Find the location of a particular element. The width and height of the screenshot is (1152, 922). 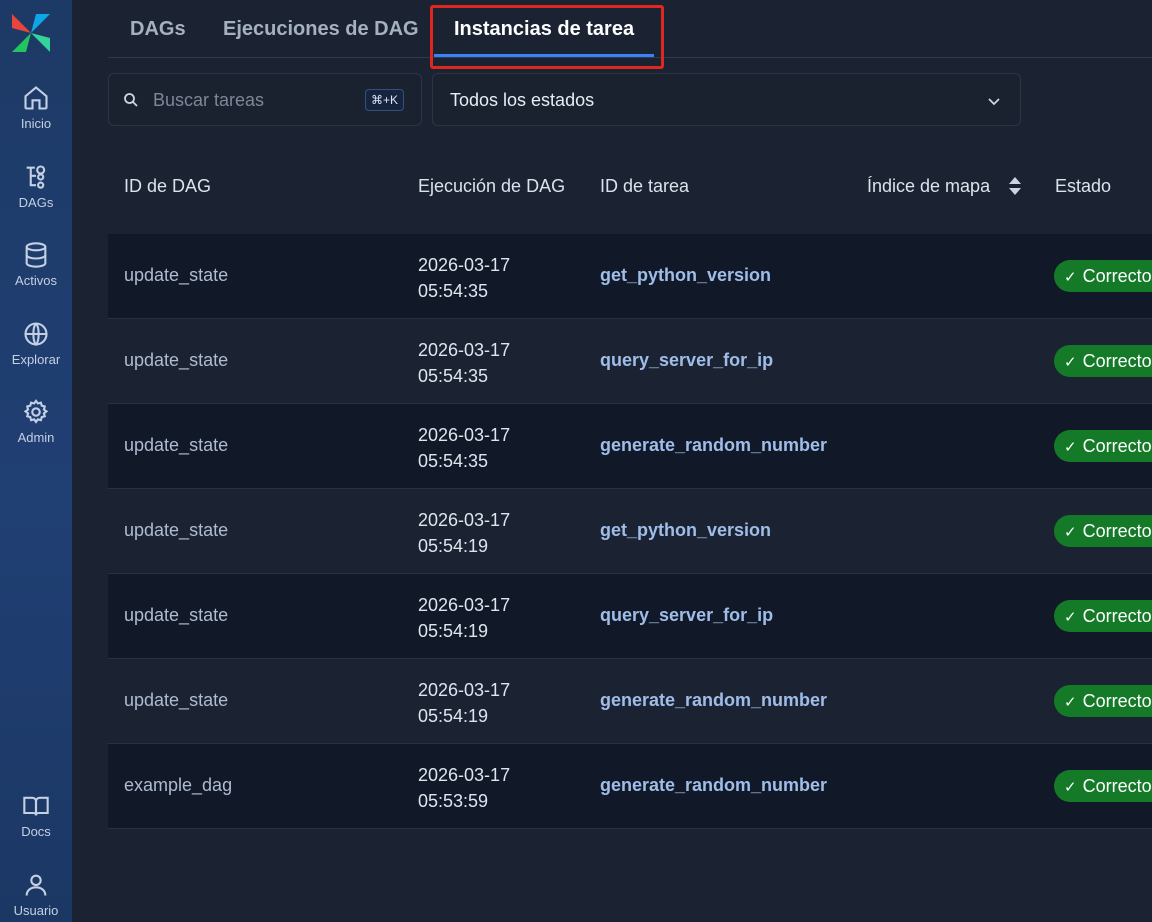

sidebar-item-explorar: Explorar is located at coordinates (36, 353).